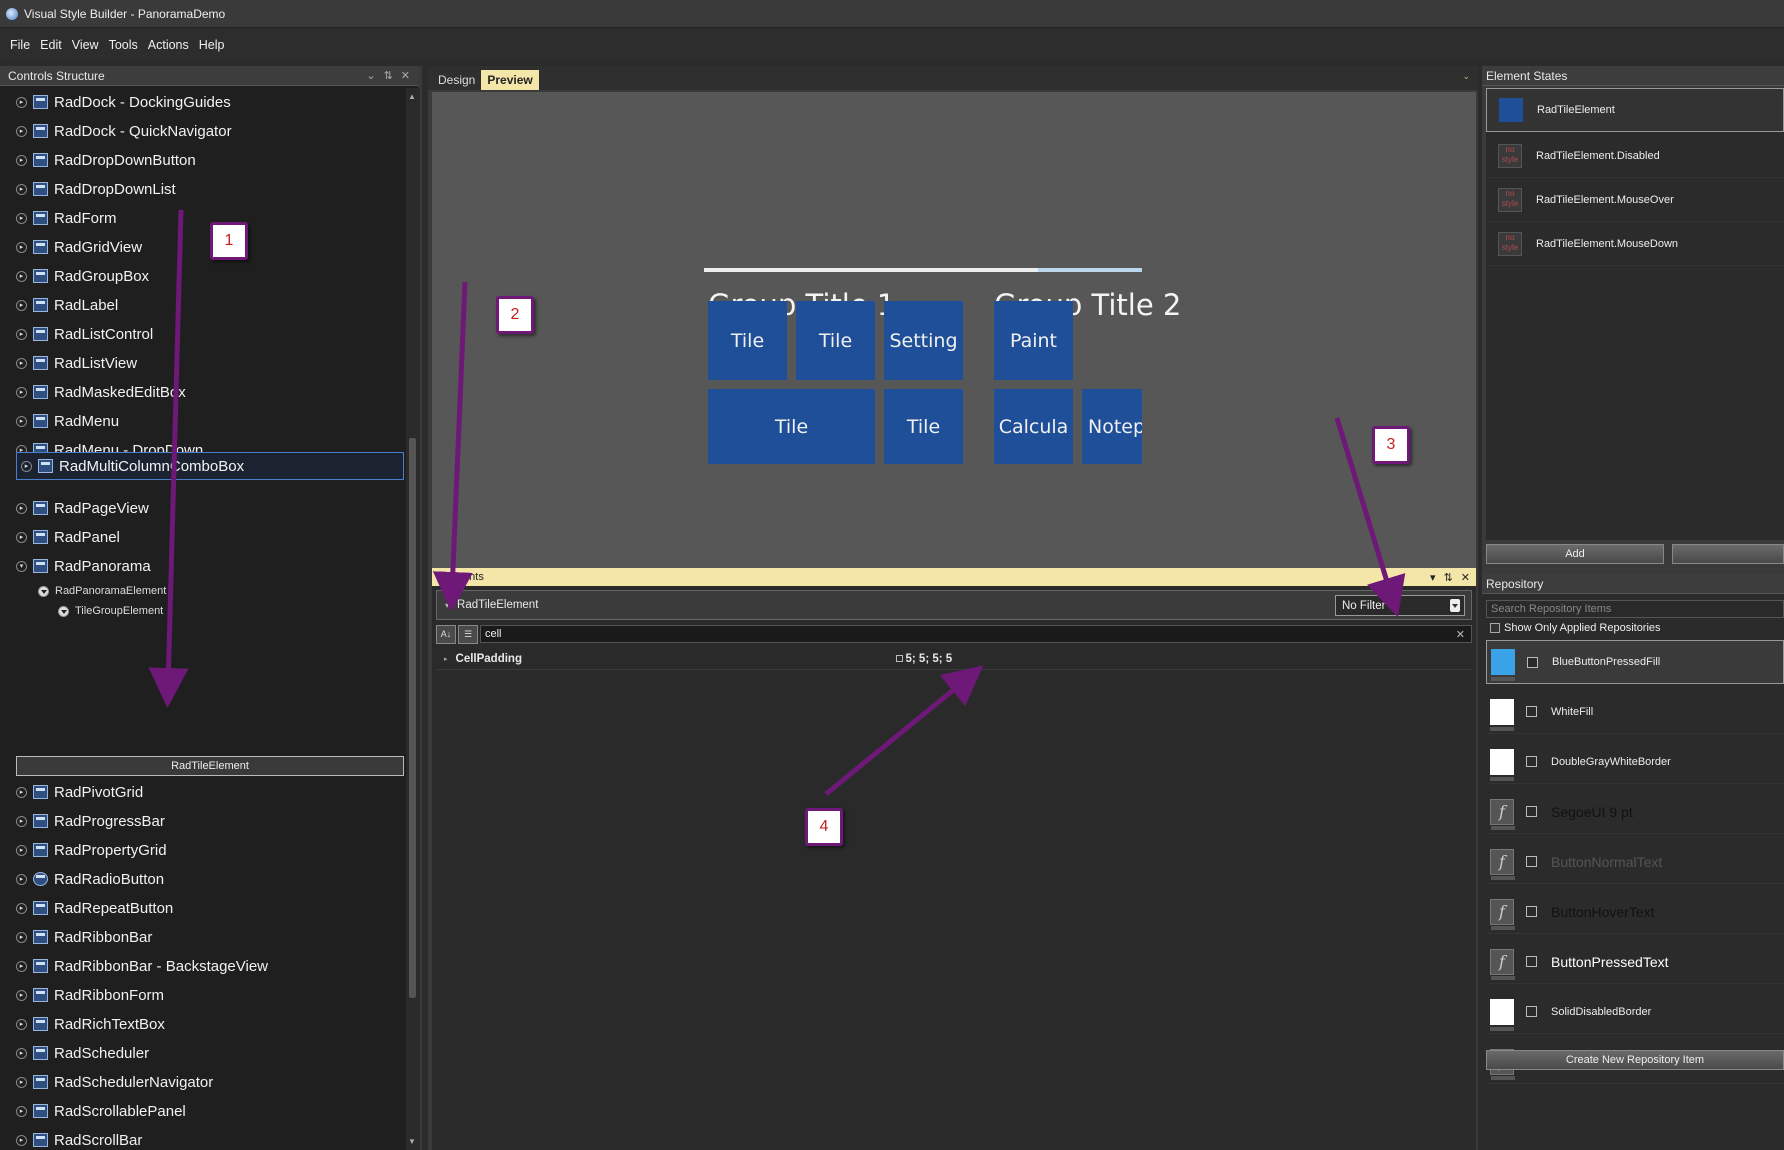 This screenshot has width=1784, height=1150. I want to click on tree-item: ▸ RadPageView, so click(82, 508).